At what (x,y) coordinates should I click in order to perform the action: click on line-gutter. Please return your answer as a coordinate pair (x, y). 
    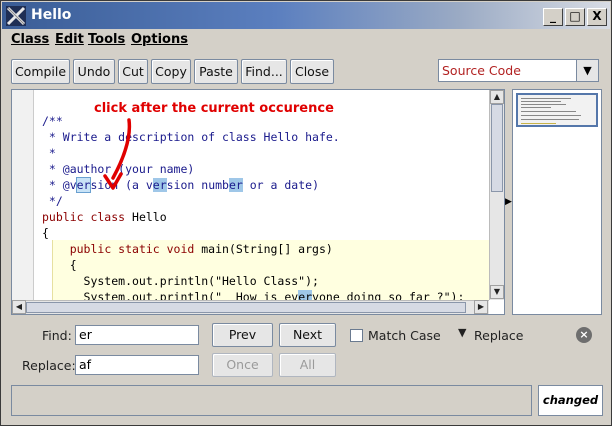
    Looking at the image, I should click on (23, 195).